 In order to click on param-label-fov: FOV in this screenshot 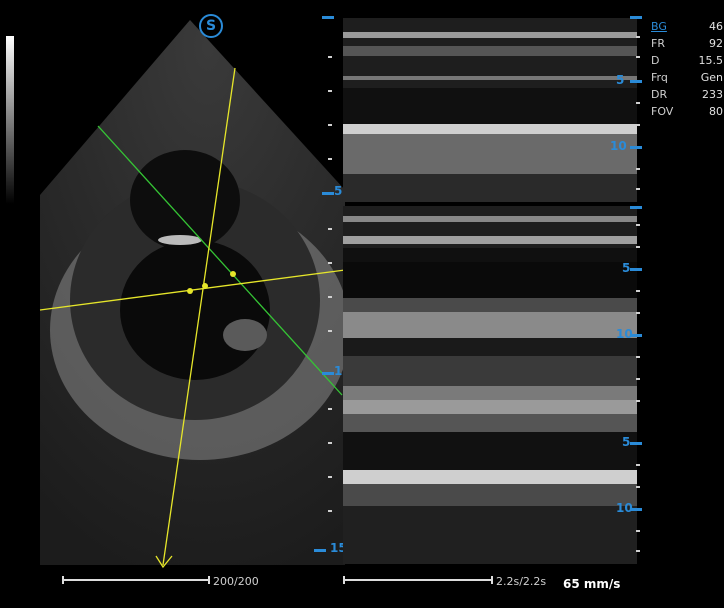, I will do `click(662, 111)`.